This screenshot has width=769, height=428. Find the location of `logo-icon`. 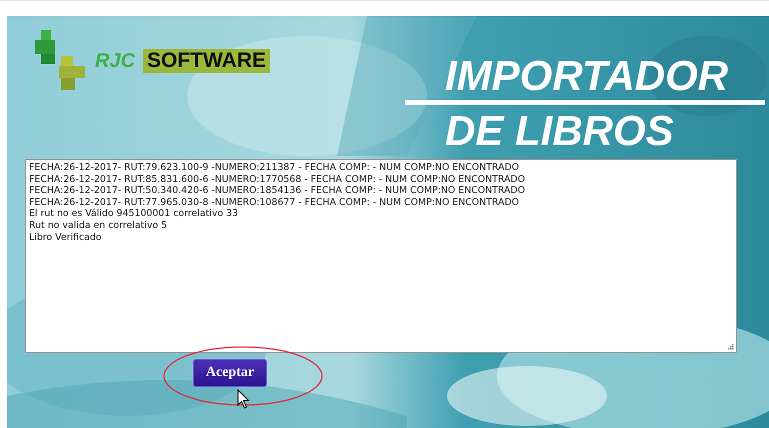

logo-icon is located at coordinates (61, 61).